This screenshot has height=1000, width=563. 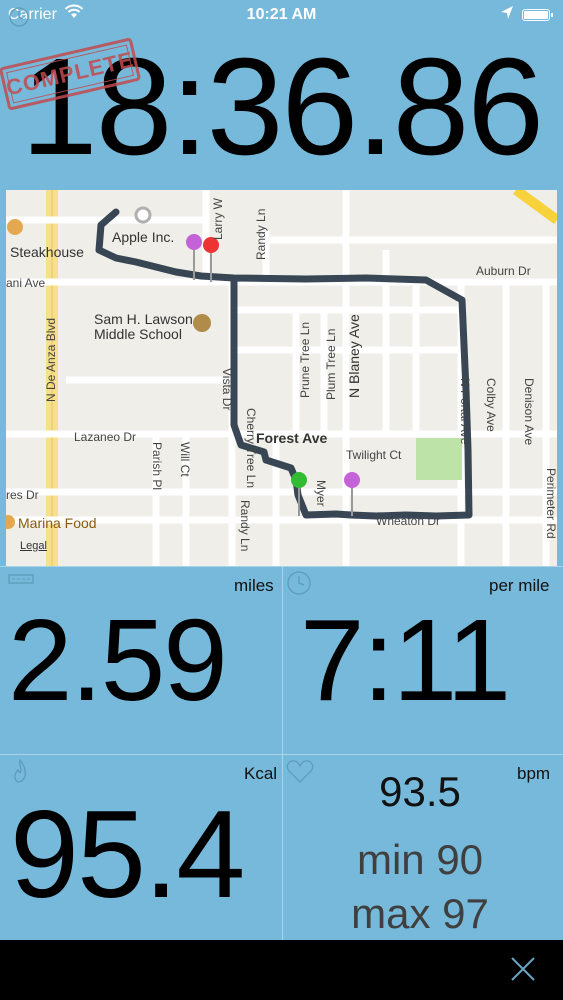 What do you see at coordinates (529, 412) in the screenshot?
I see `map-label-denison: Denison Ave` at bounding box center [529, 412].